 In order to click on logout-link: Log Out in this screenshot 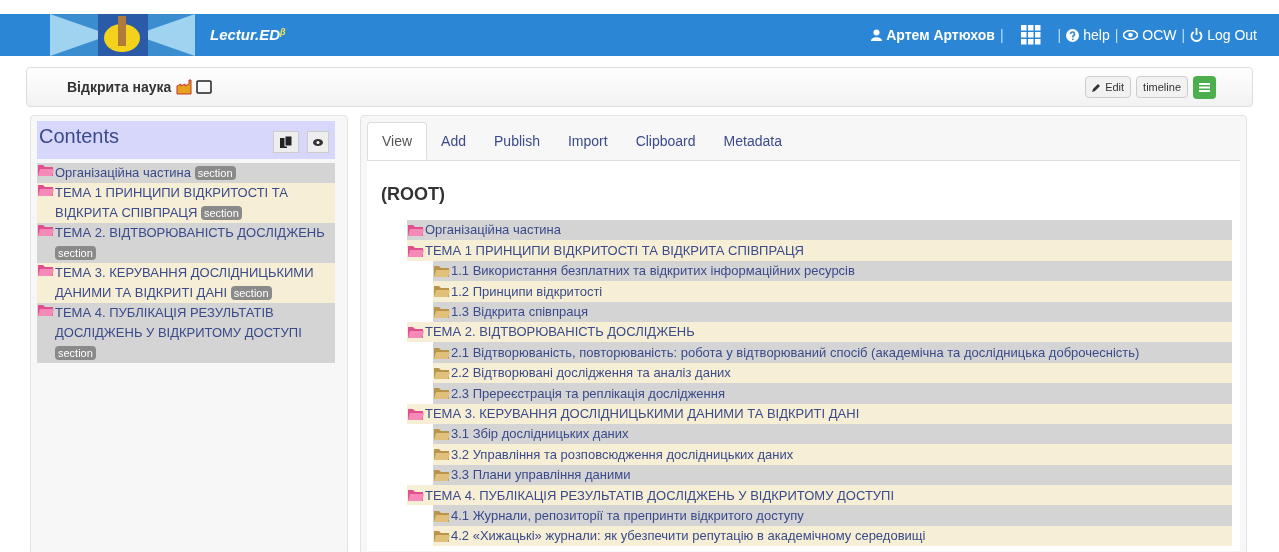, I will do `click(1223, 35)`.